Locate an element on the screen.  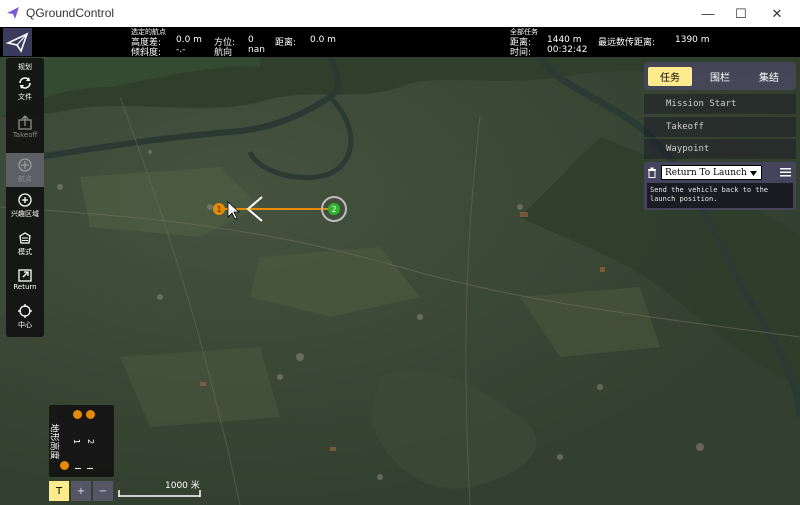
takeoff-marker: 1 is located at coordinates (219, 209).